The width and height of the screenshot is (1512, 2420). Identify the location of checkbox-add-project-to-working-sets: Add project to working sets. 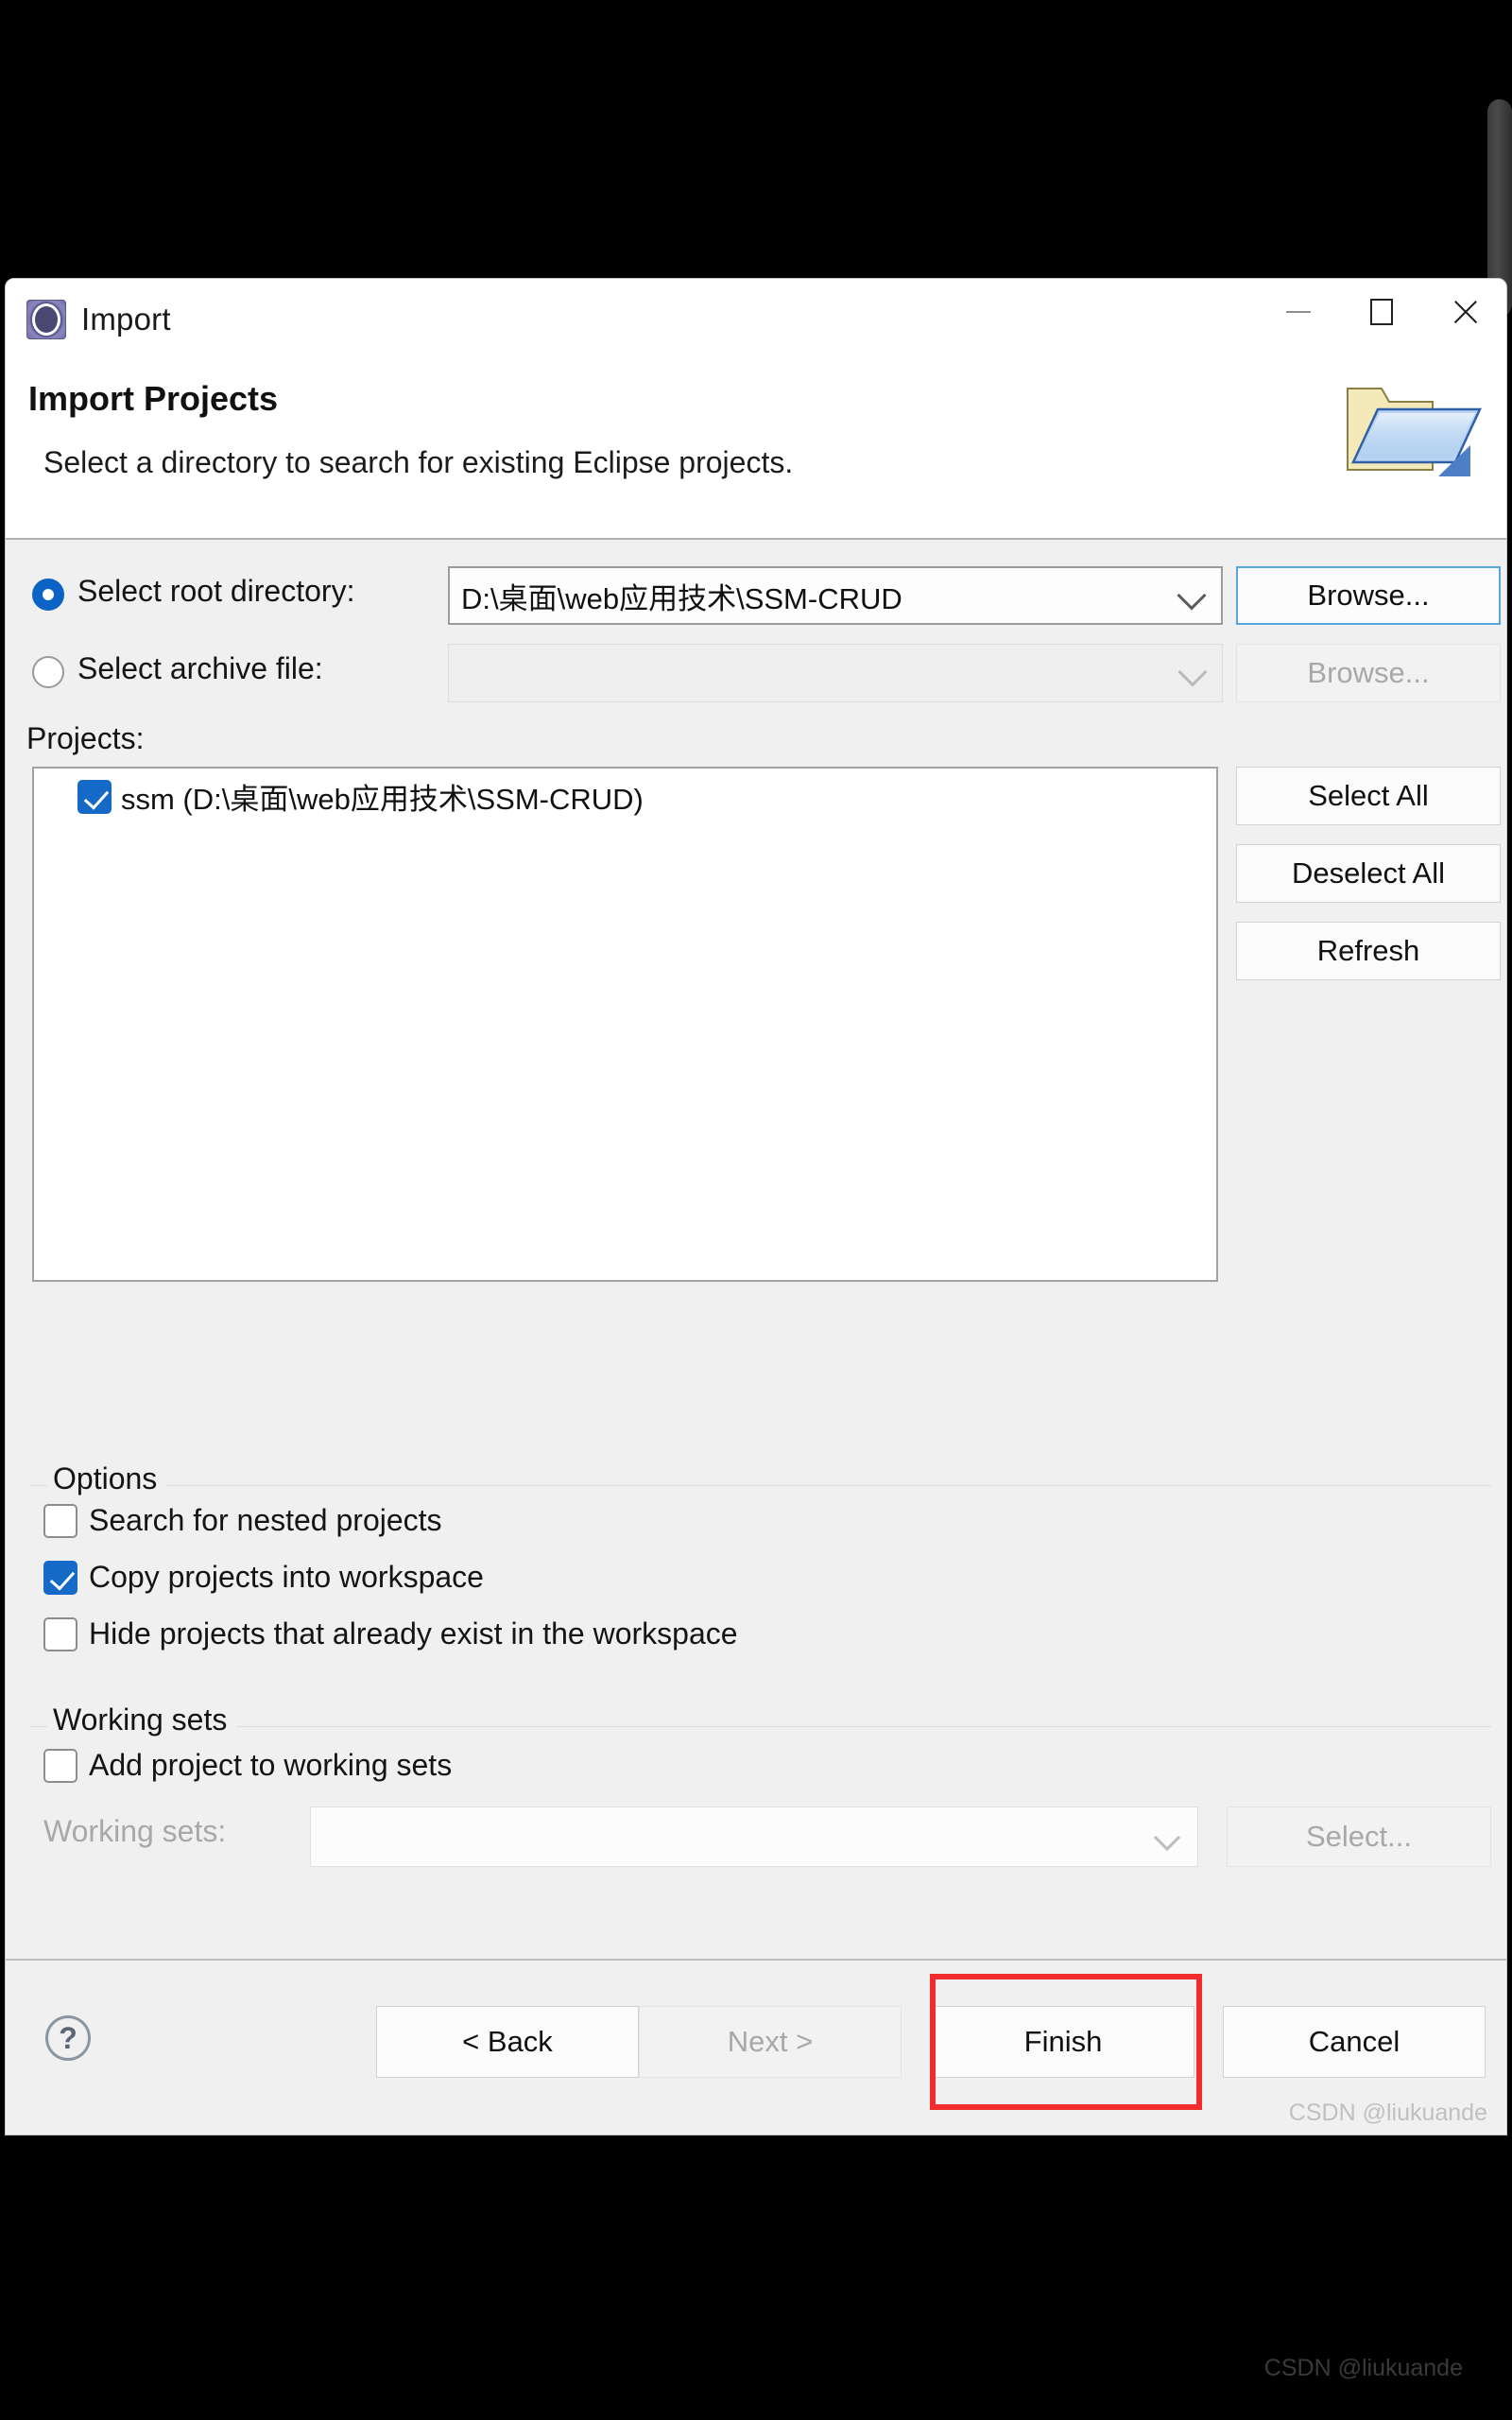
(247, 1765).